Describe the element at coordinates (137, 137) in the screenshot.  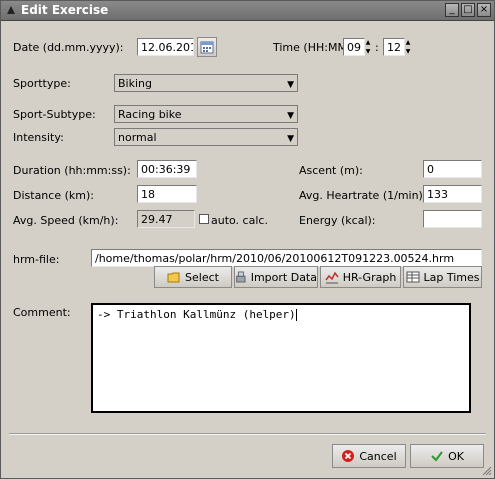
I see `intensity-value: normal` at that location.